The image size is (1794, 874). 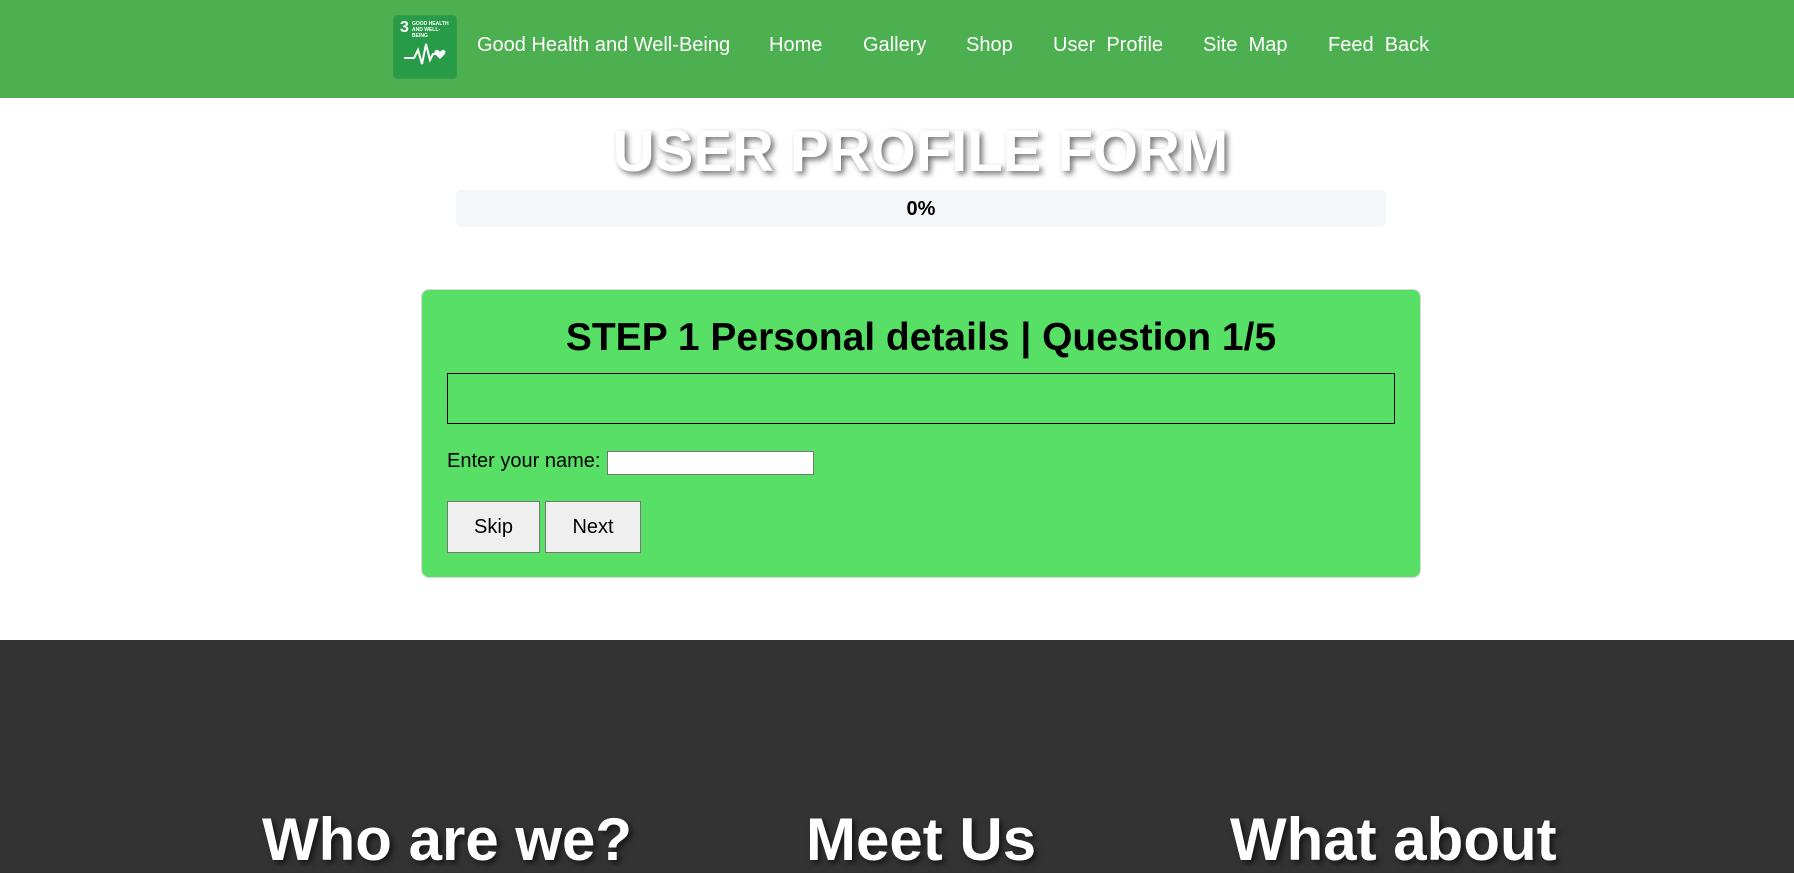 I want to click on name-label: Enter your name:, so click(x=524, y=461).